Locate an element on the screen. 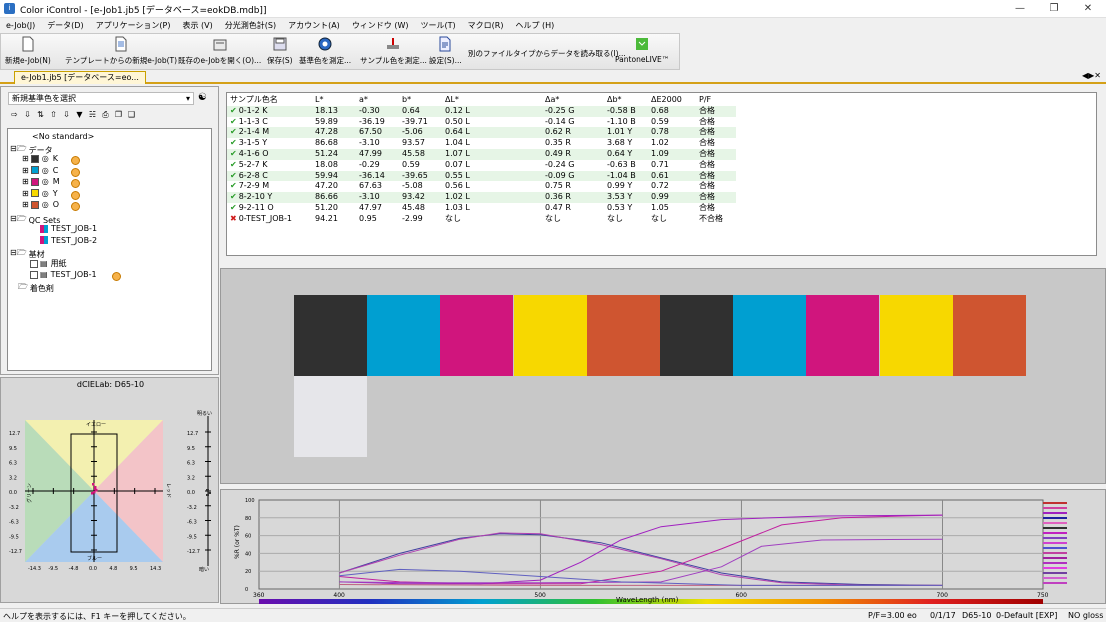 Image resolution: width=1106 pixels, height=622 pixels. menu-item: 表示 (V) is located at coordinates (198, 25).